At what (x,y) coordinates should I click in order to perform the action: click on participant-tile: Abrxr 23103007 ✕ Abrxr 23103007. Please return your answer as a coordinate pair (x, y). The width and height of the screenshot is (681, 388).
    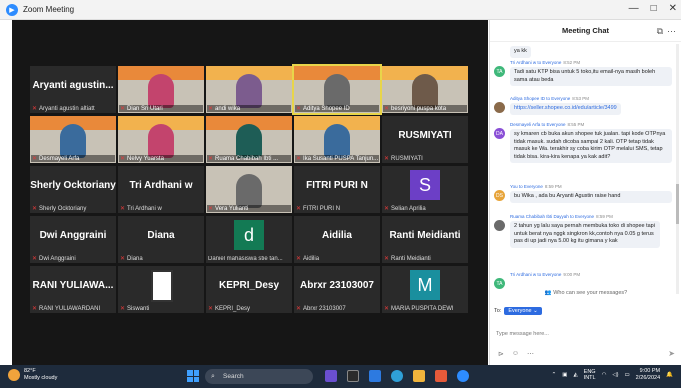
    Looking at the image, I should click on (337, 289).